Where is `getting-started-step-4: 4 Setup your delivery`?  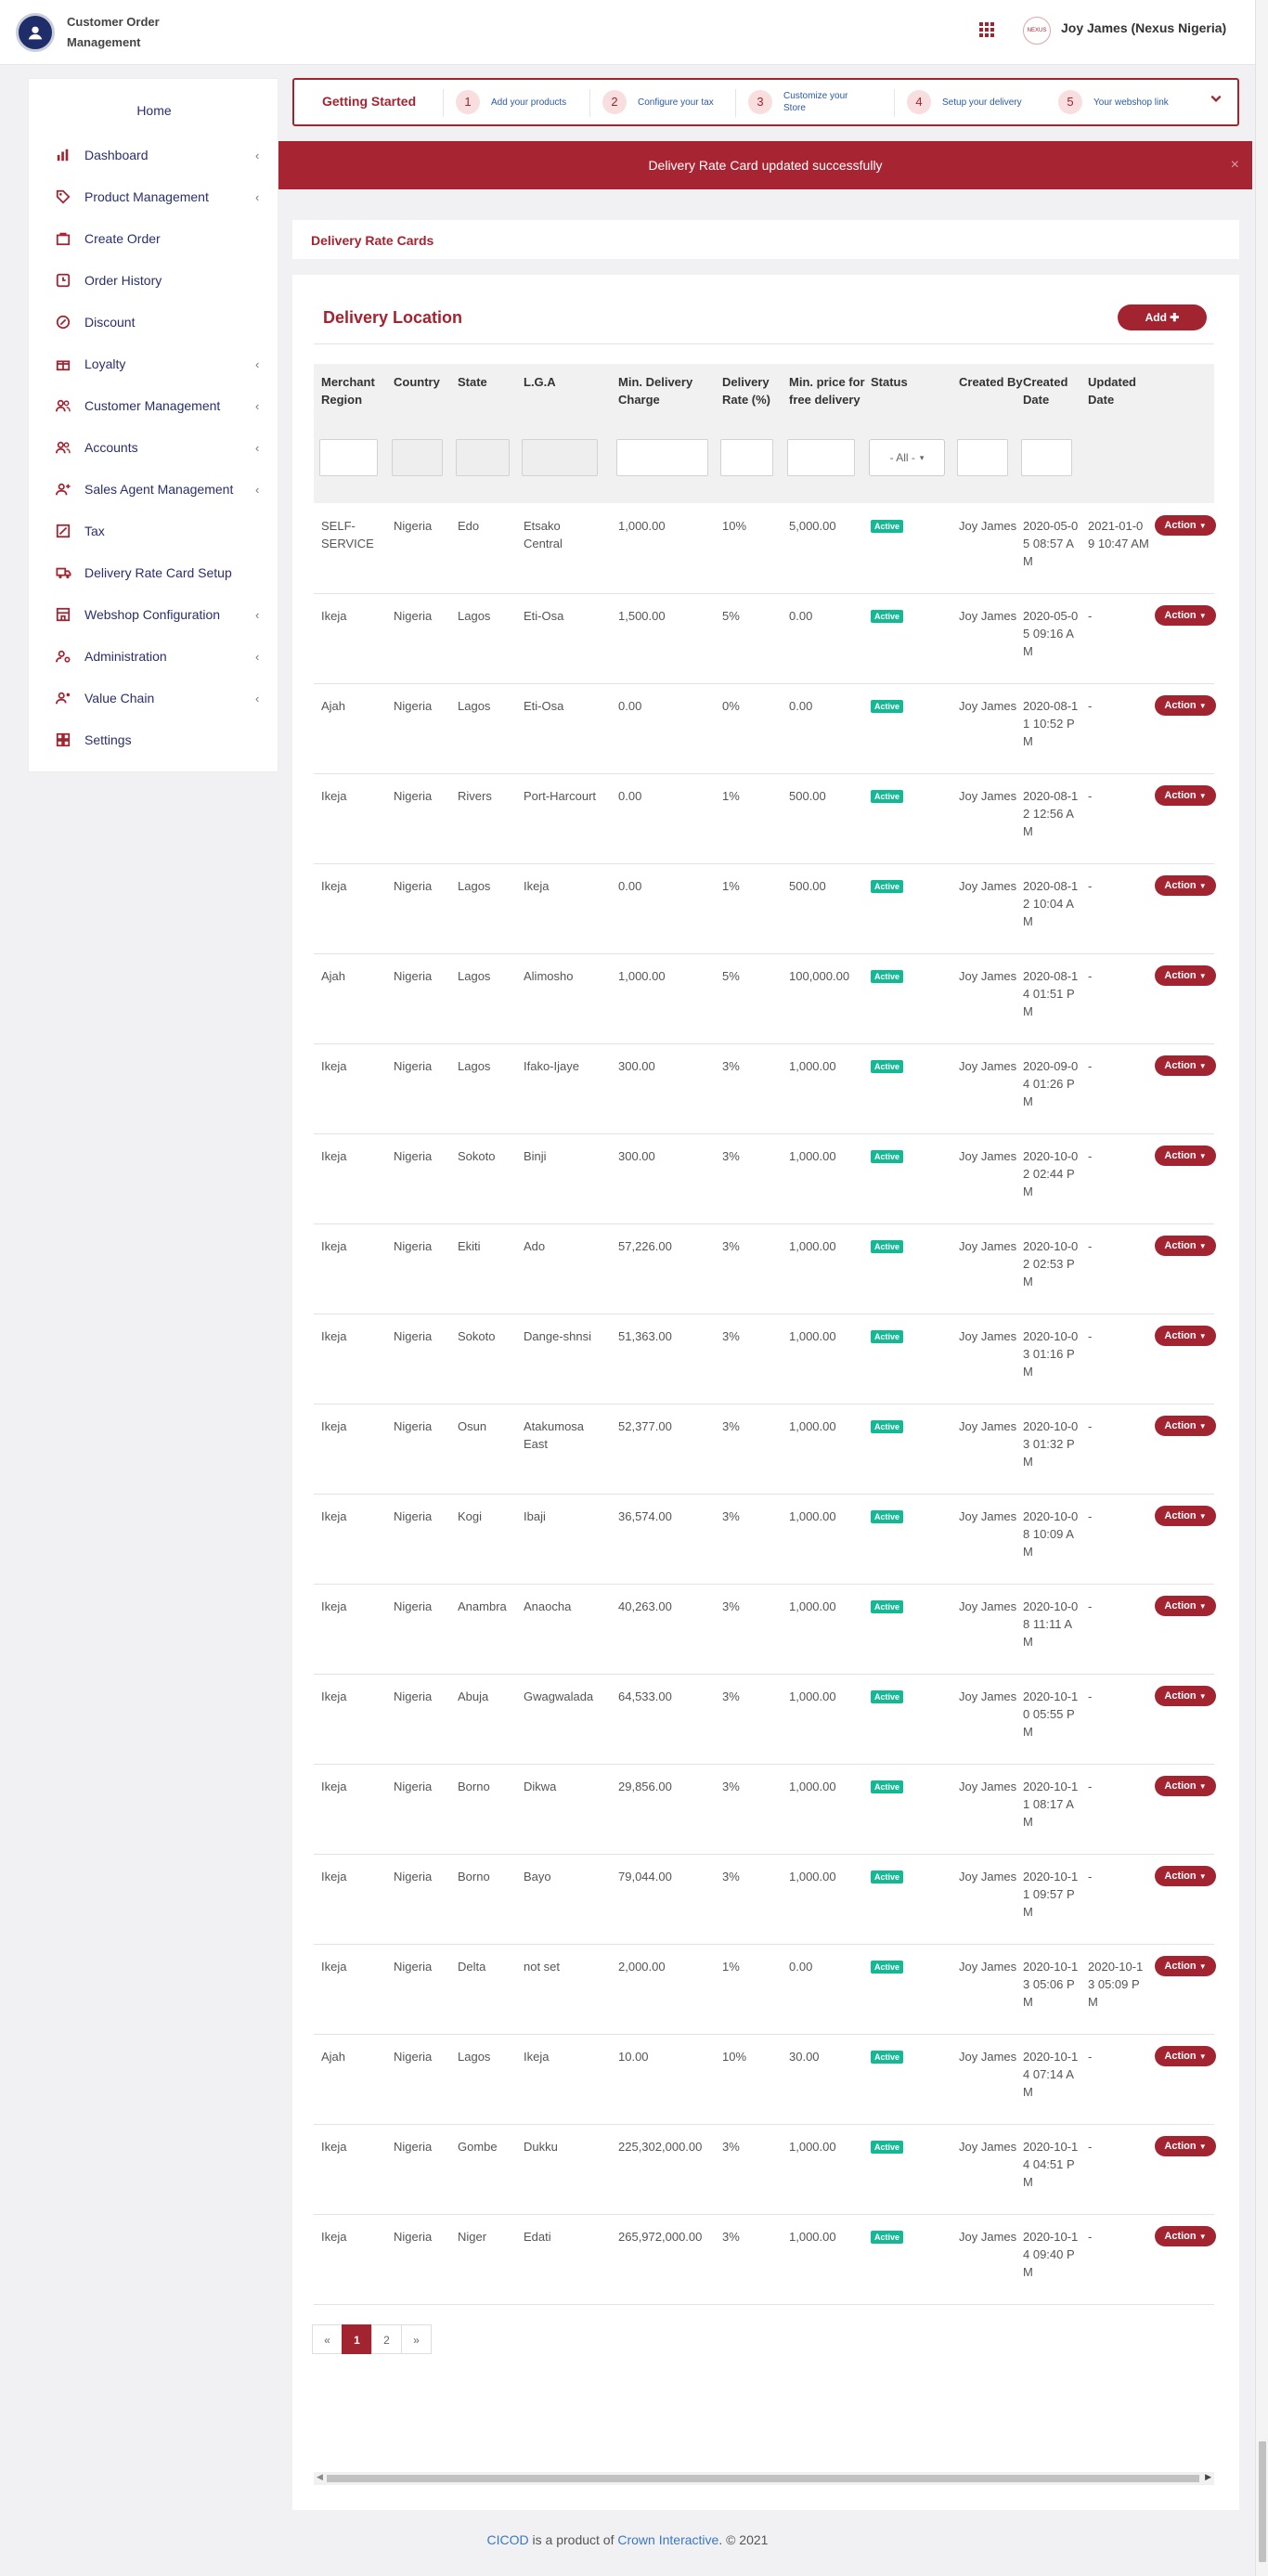 getting-started-step-4: 4 Setup your delivery is located at coordinates (980, 102).